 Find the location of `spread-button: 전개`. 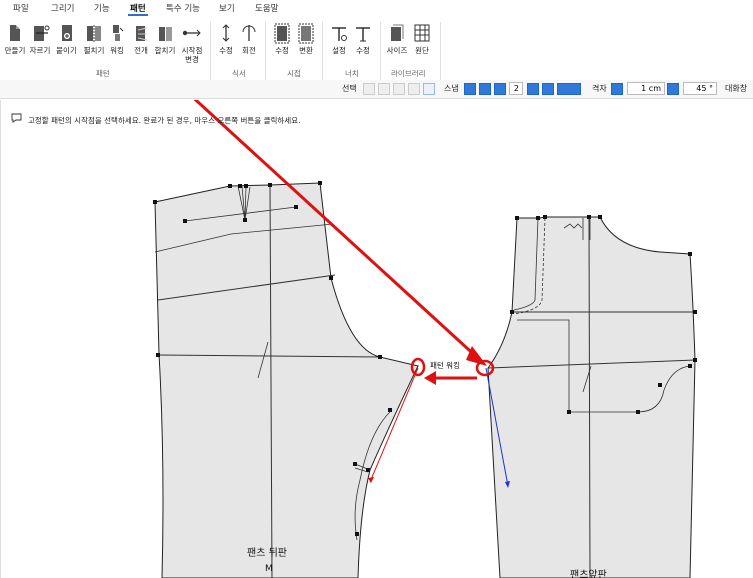

spread-button: 전개 is located at coordinates (141, 48).